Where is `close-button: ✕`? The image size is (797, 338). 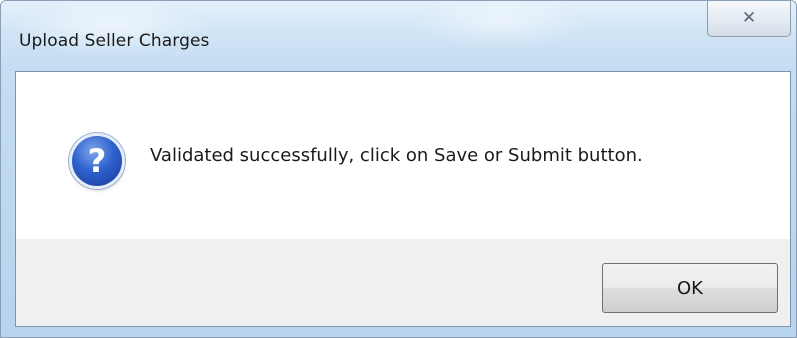 close-button: ✕ is located at coordinates (749, 19).